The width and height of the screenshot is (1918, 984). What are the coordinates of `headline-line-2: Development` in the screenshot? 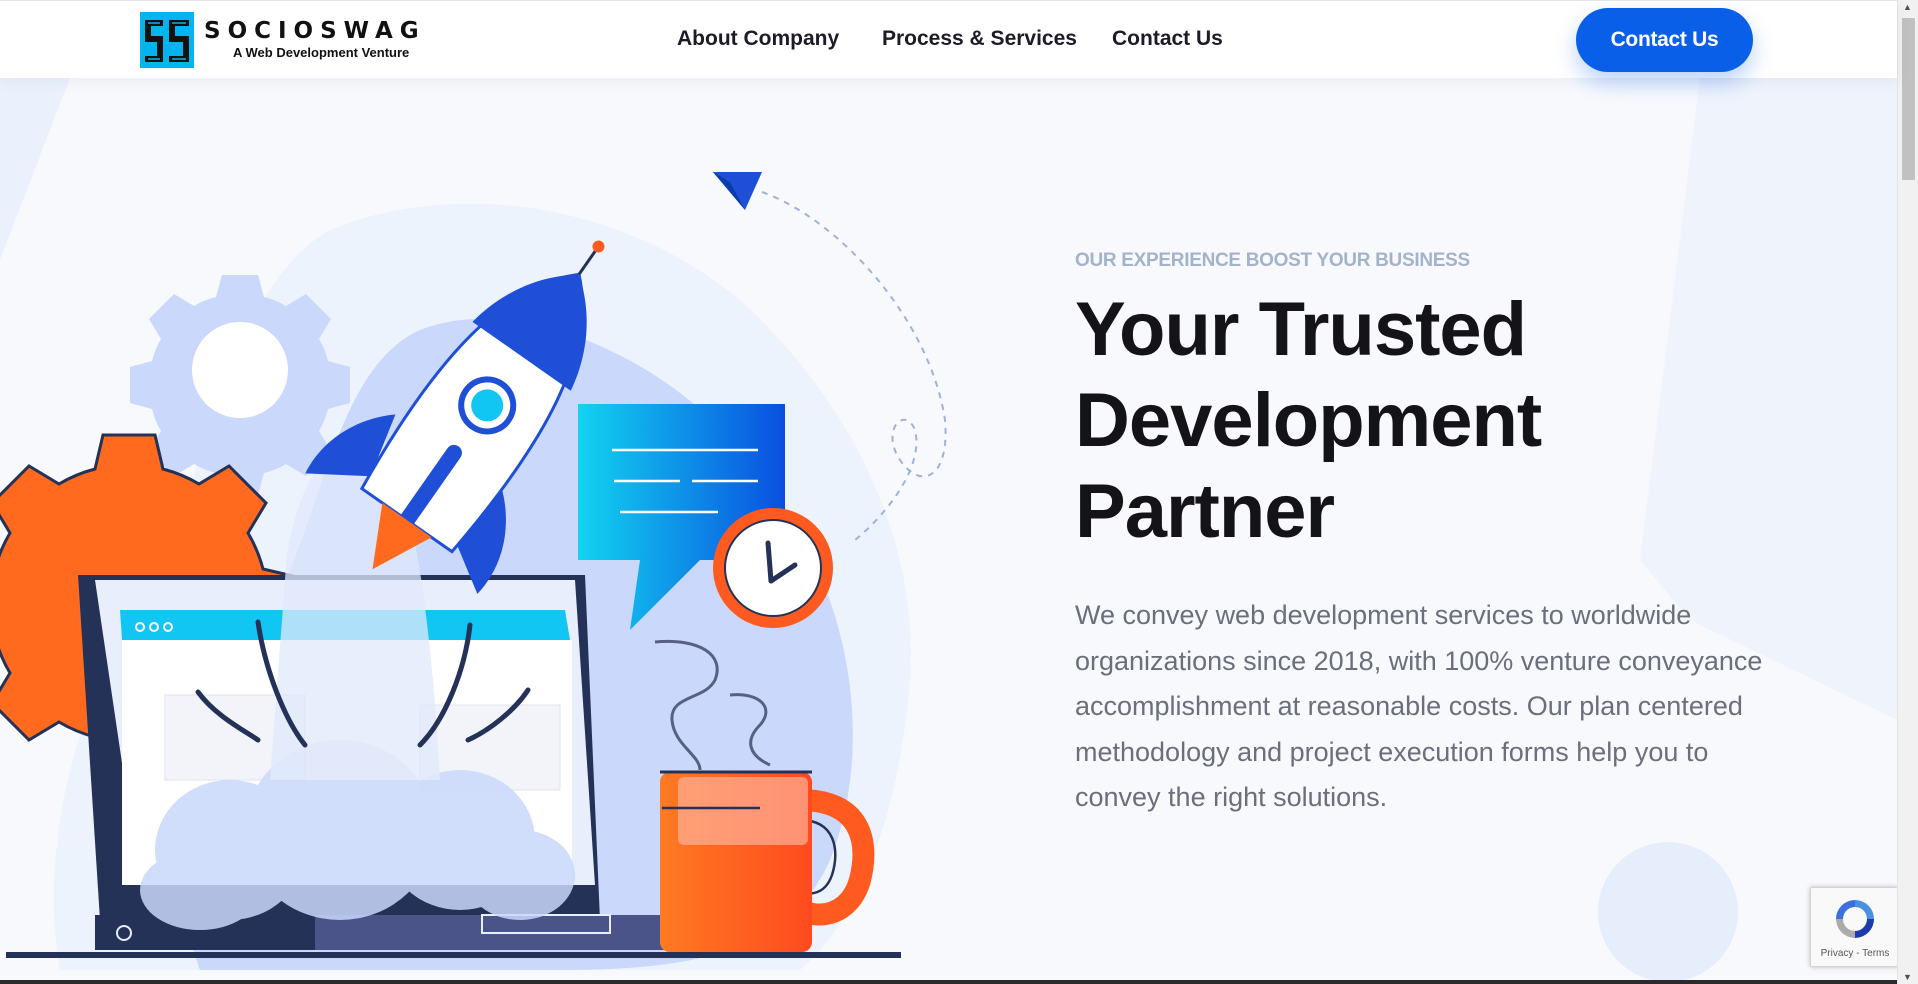 It's located at (1308, 420).